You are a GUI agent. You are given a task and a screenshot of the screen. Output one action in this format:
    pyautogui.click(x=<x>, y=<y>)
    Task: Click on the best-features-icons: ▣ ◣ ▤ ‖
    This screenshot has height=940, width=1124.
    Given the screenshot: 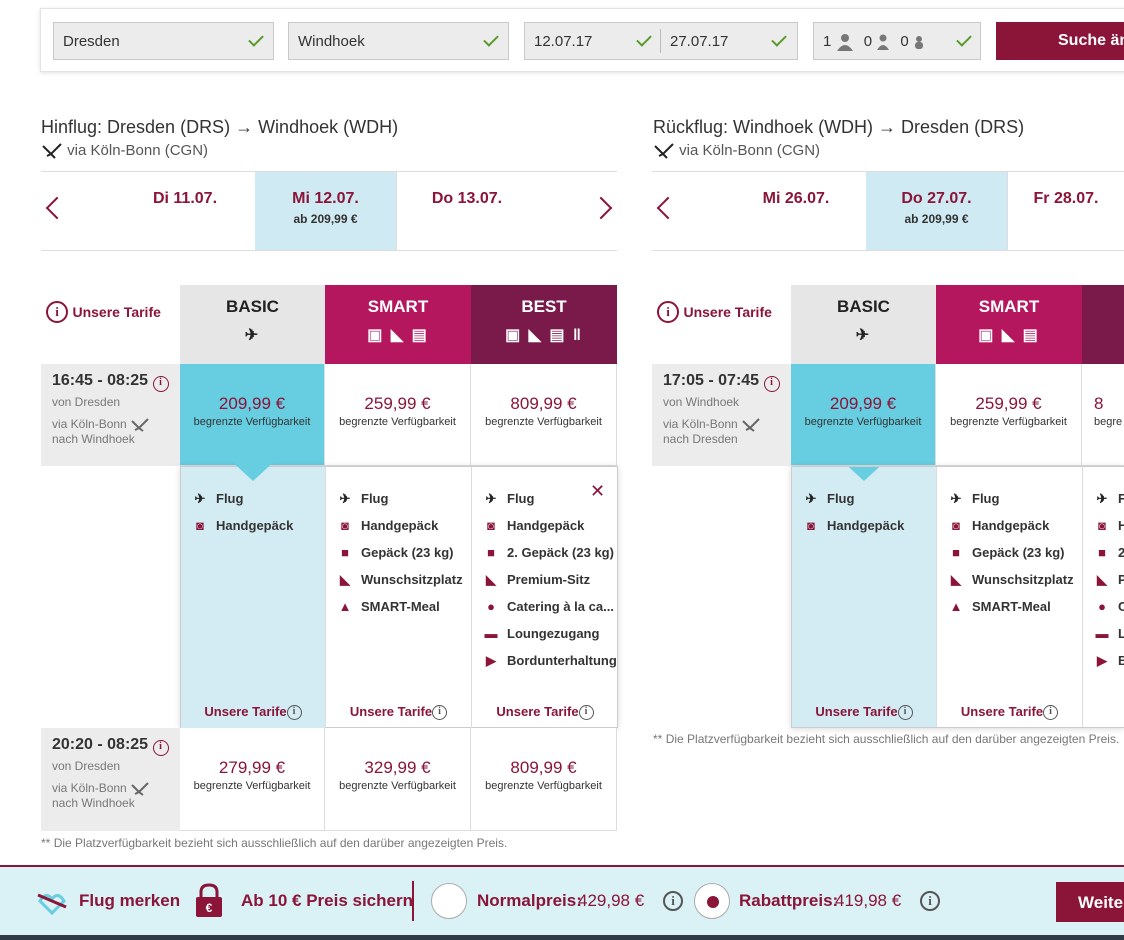 What is the action you would take?
    pyautogui.click(x=544, y=335)
    